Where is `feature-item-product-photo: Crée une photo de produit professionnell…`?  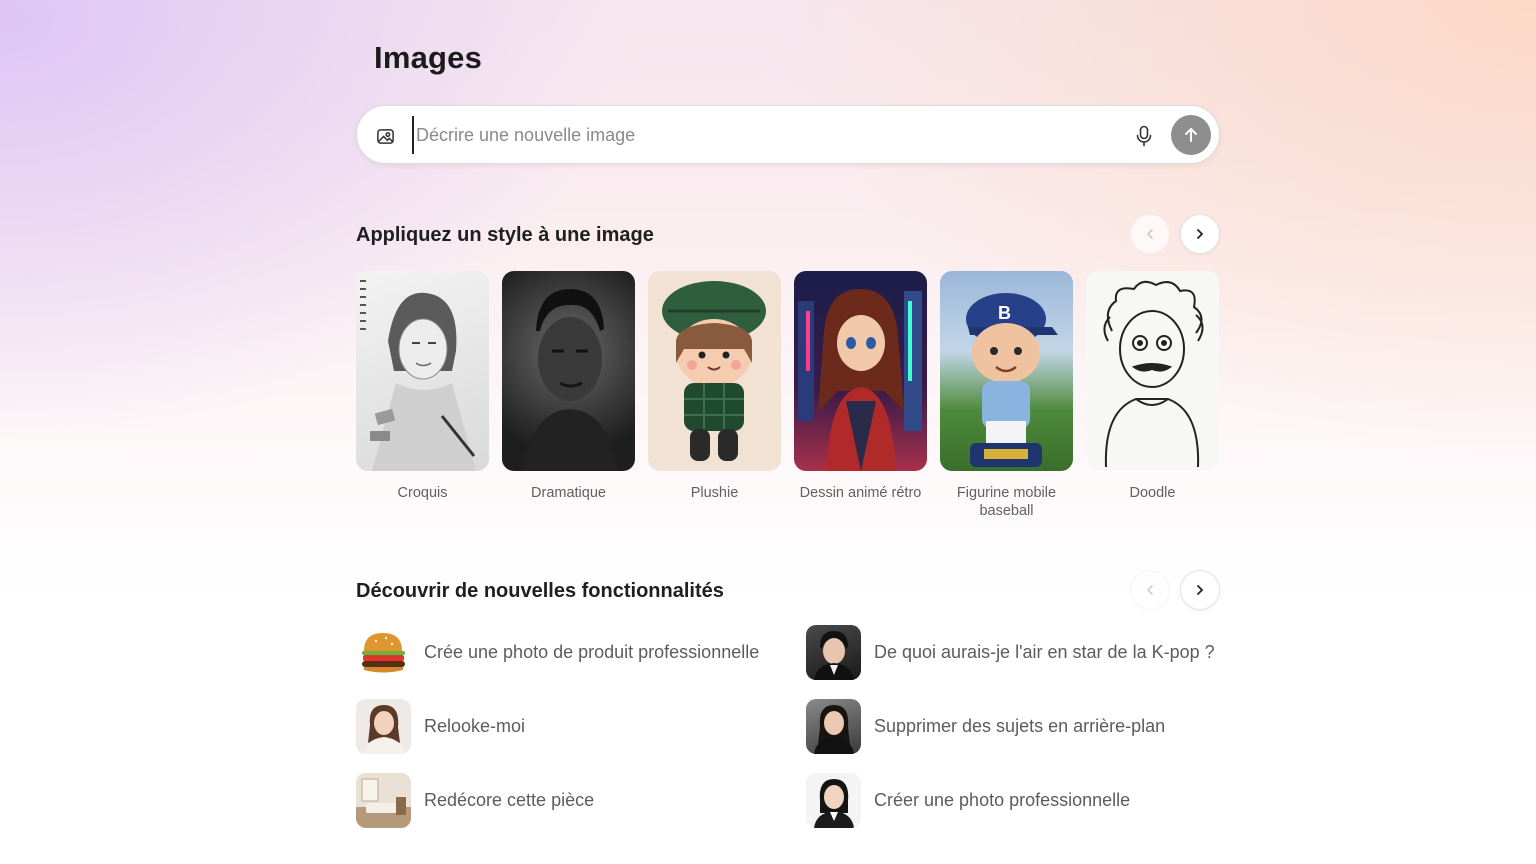 feature-item-product-photo: Crée une photo de produit professionnell… is located at coordinates (557, 652).